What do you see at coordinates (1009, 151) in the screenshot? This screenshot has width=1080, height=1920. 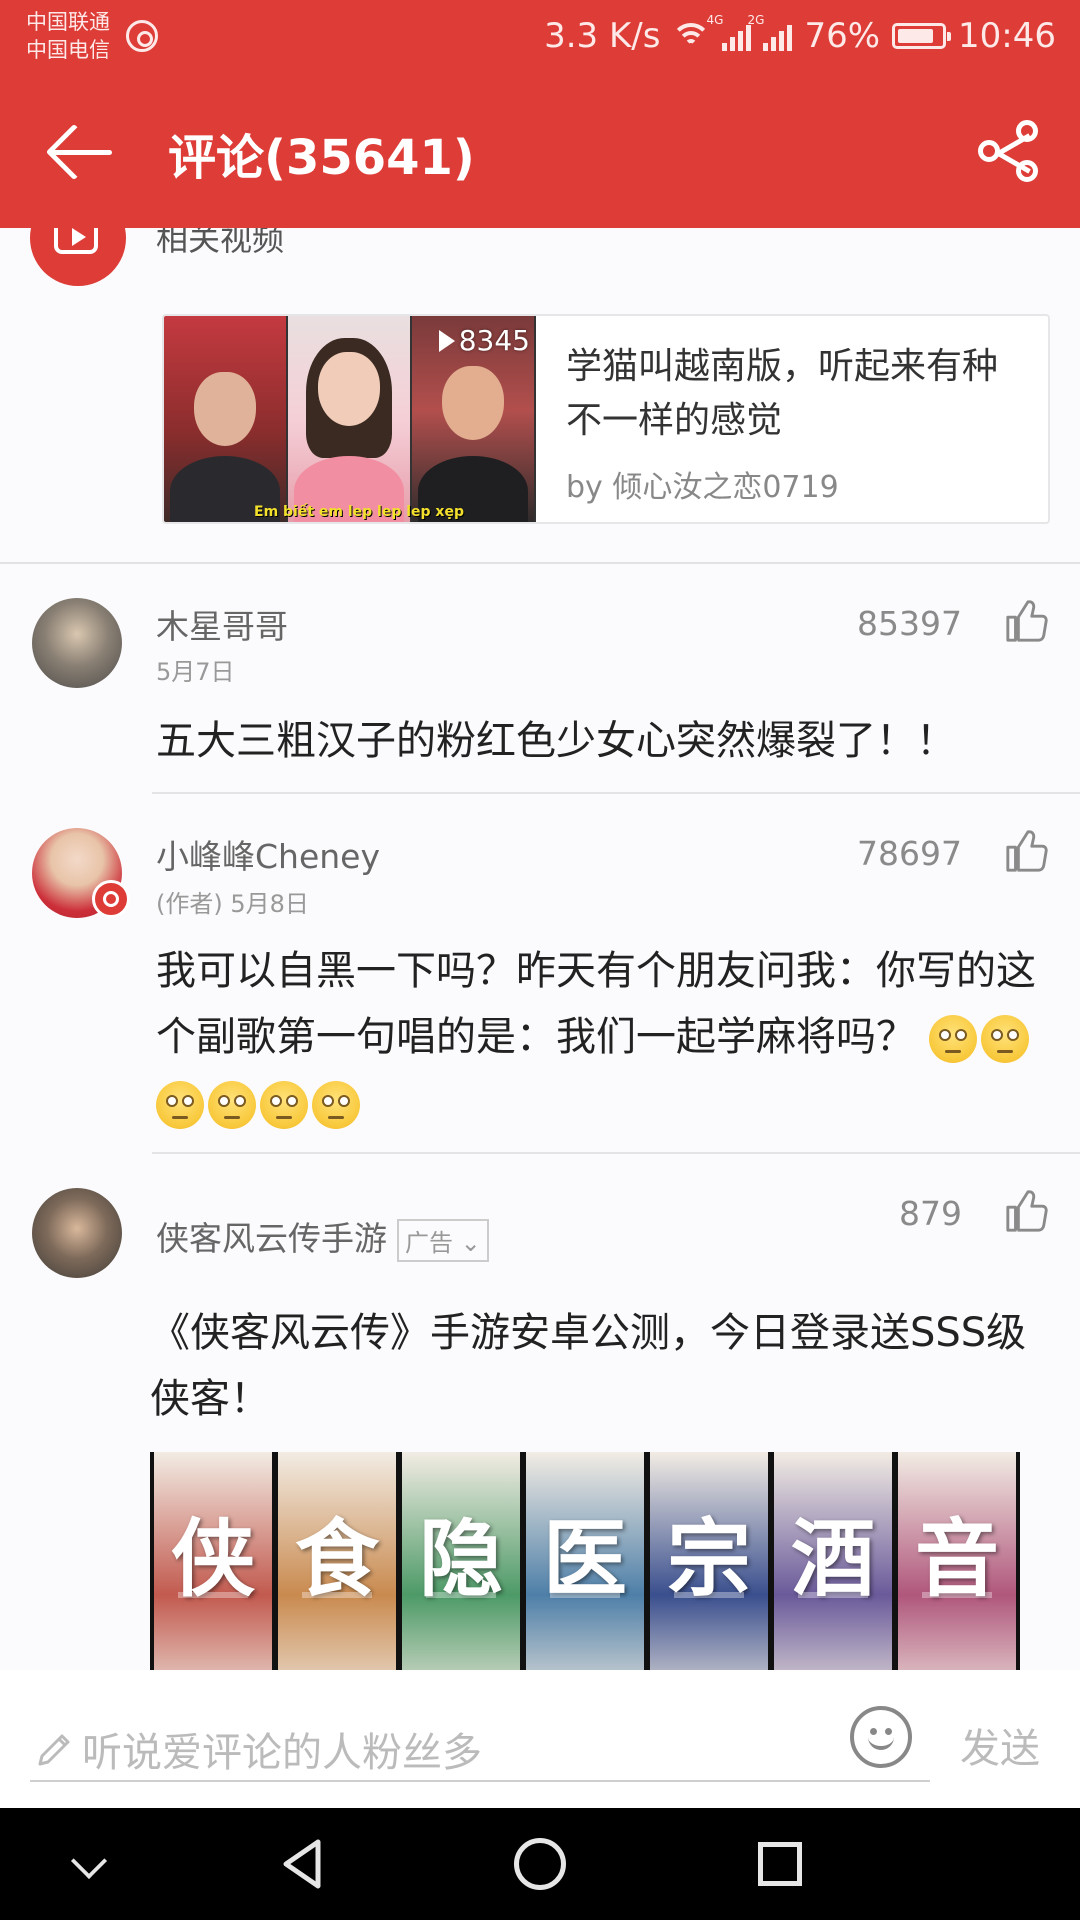 I see `share-icon` at bounding box center [1009, 151].